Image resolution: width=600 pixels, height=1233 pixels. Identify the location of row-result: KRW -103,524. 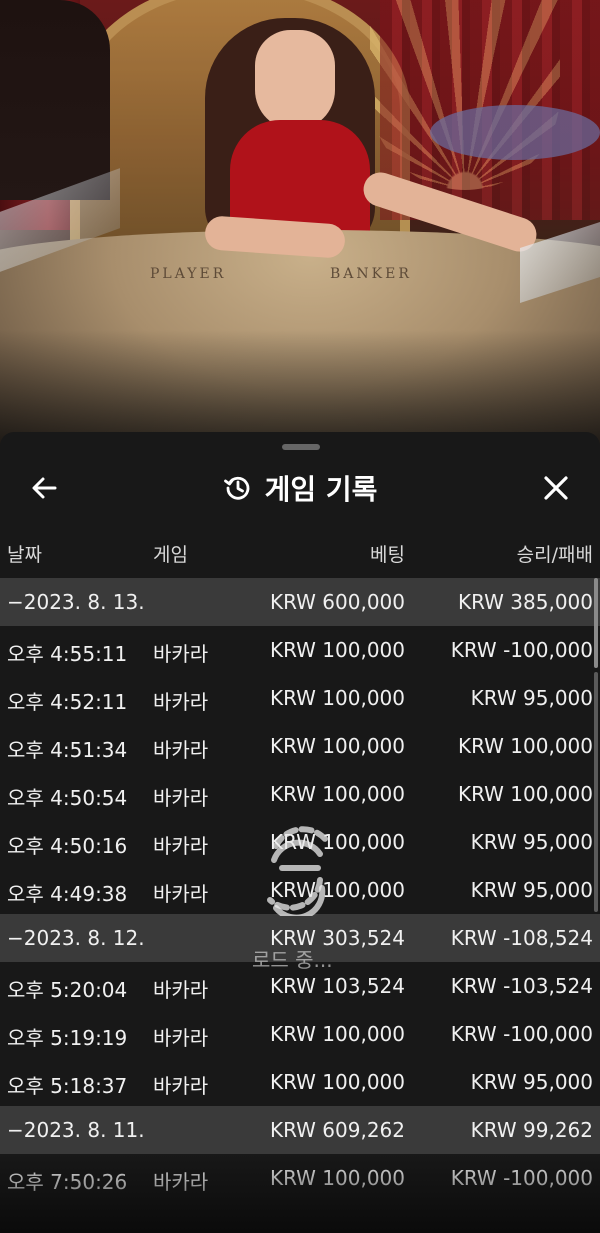
(521, 986).